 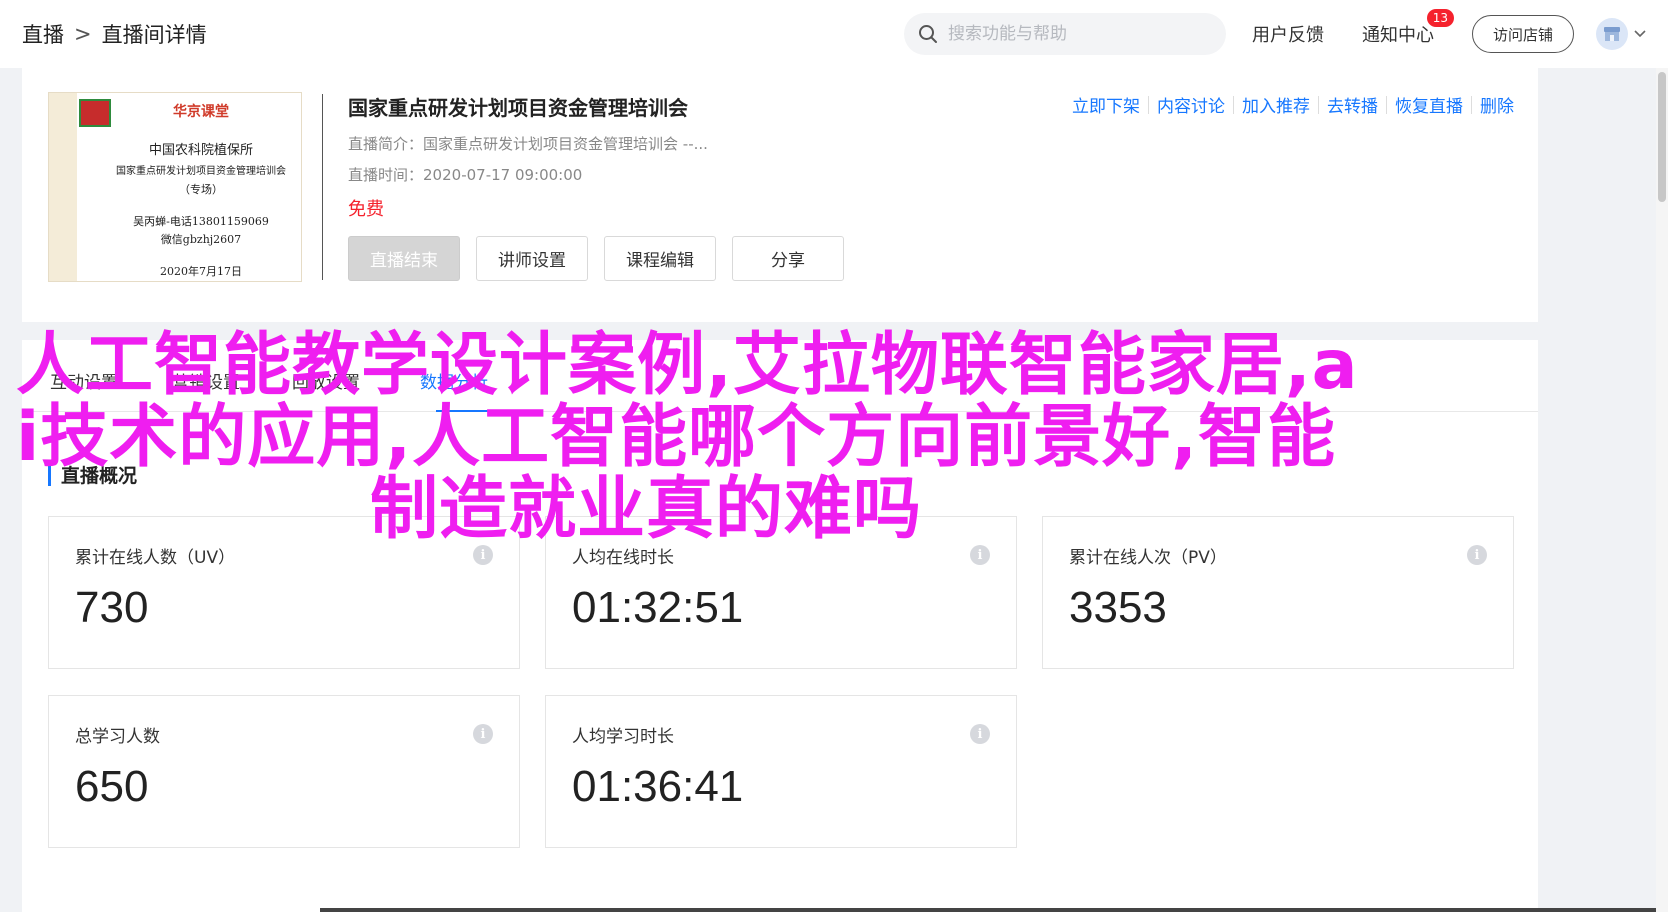 I want to click on scrollbar, so click(x=1662, y=490).